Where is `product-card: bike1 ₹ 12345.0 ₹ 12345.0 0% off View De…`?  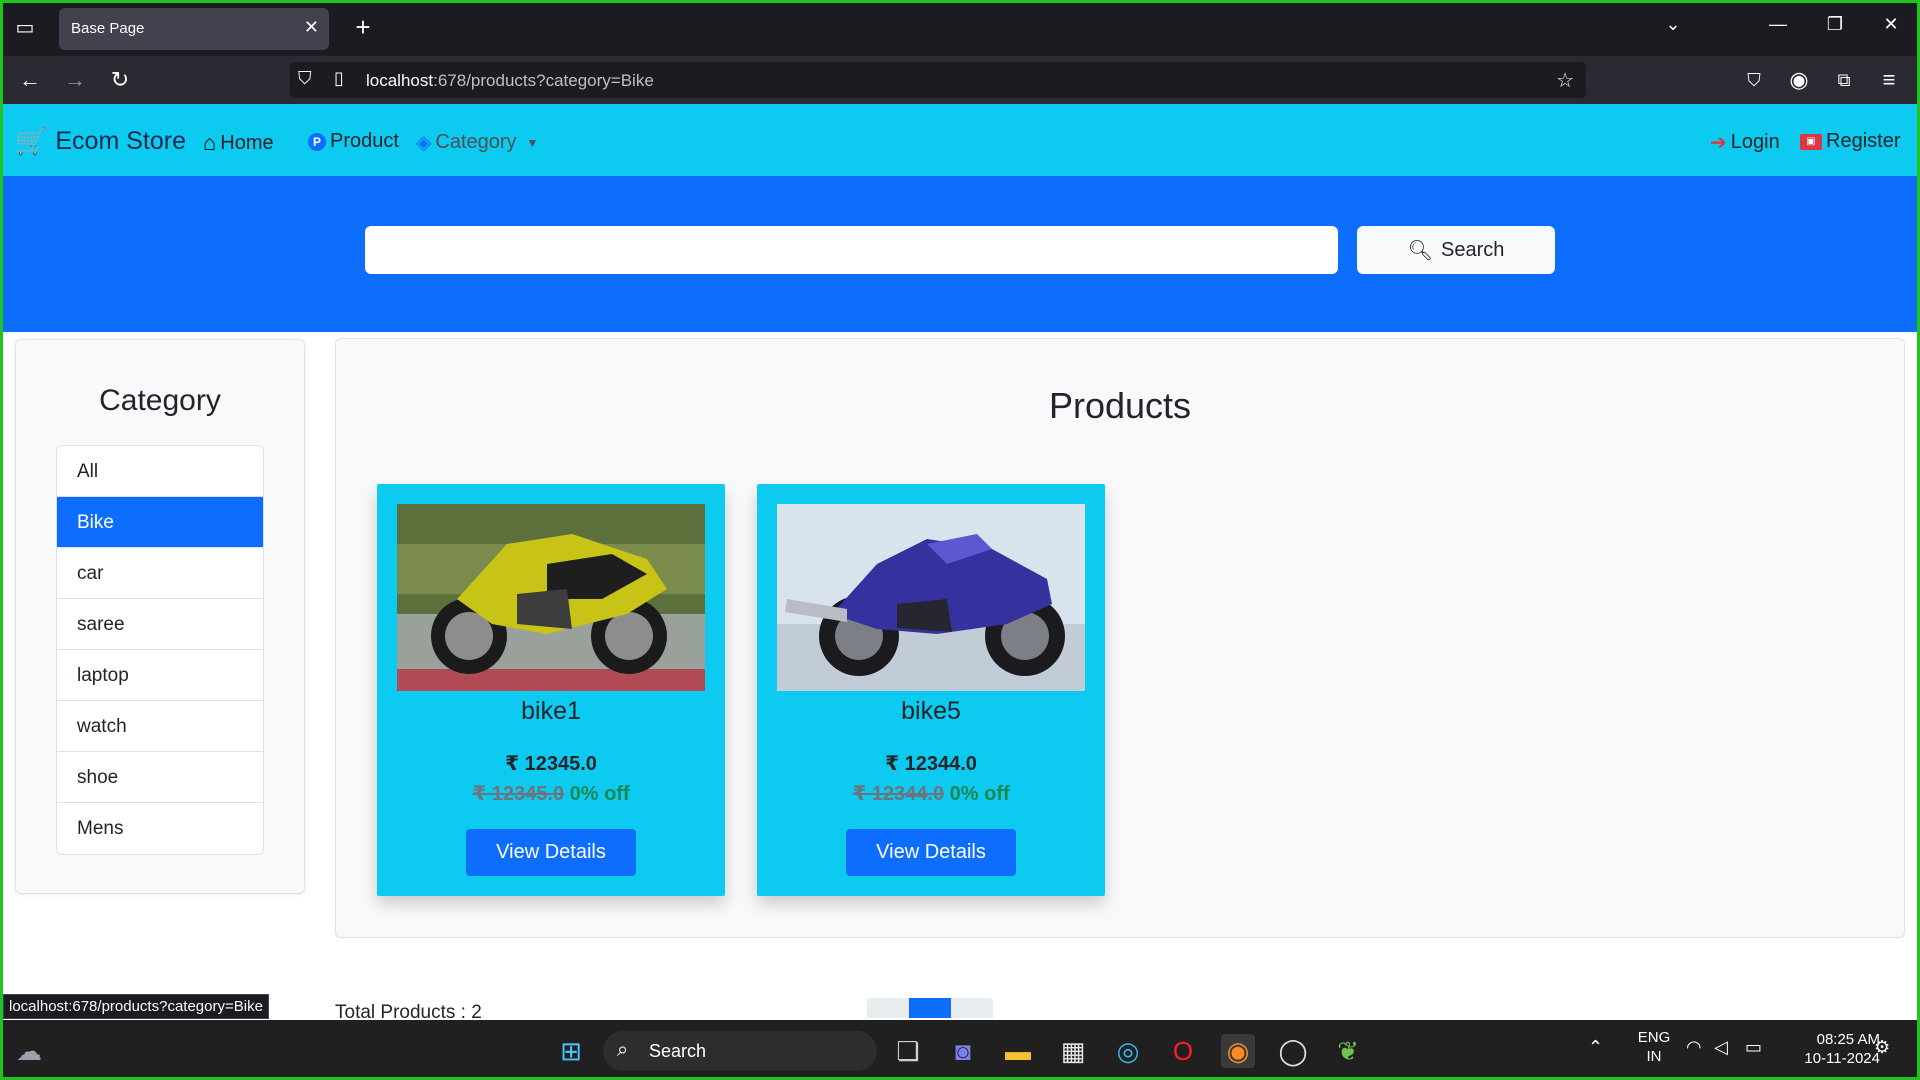 product-card: bike1 ₹ 12345.0 ₹ 12345.0 0% off View De… is located at coordinates (551, 690).